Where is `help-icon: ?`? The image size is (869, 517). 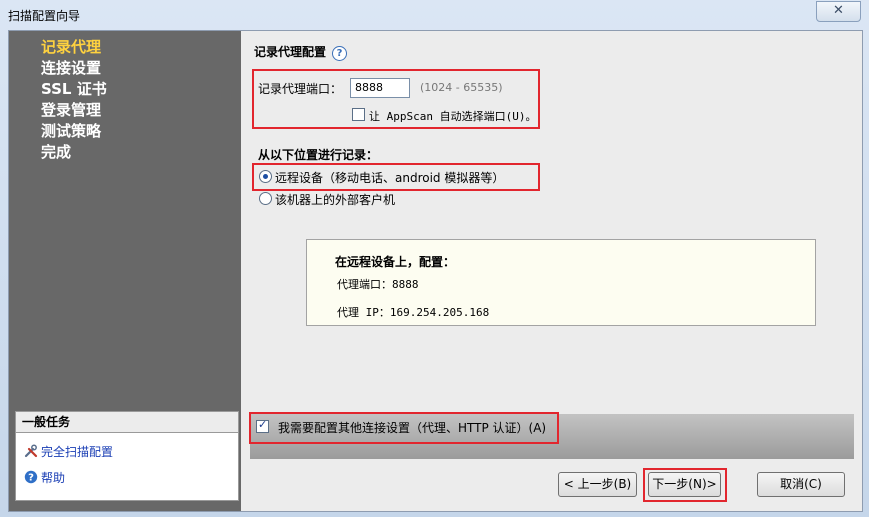
help-icon: ? is located at coordinates (31, 477).